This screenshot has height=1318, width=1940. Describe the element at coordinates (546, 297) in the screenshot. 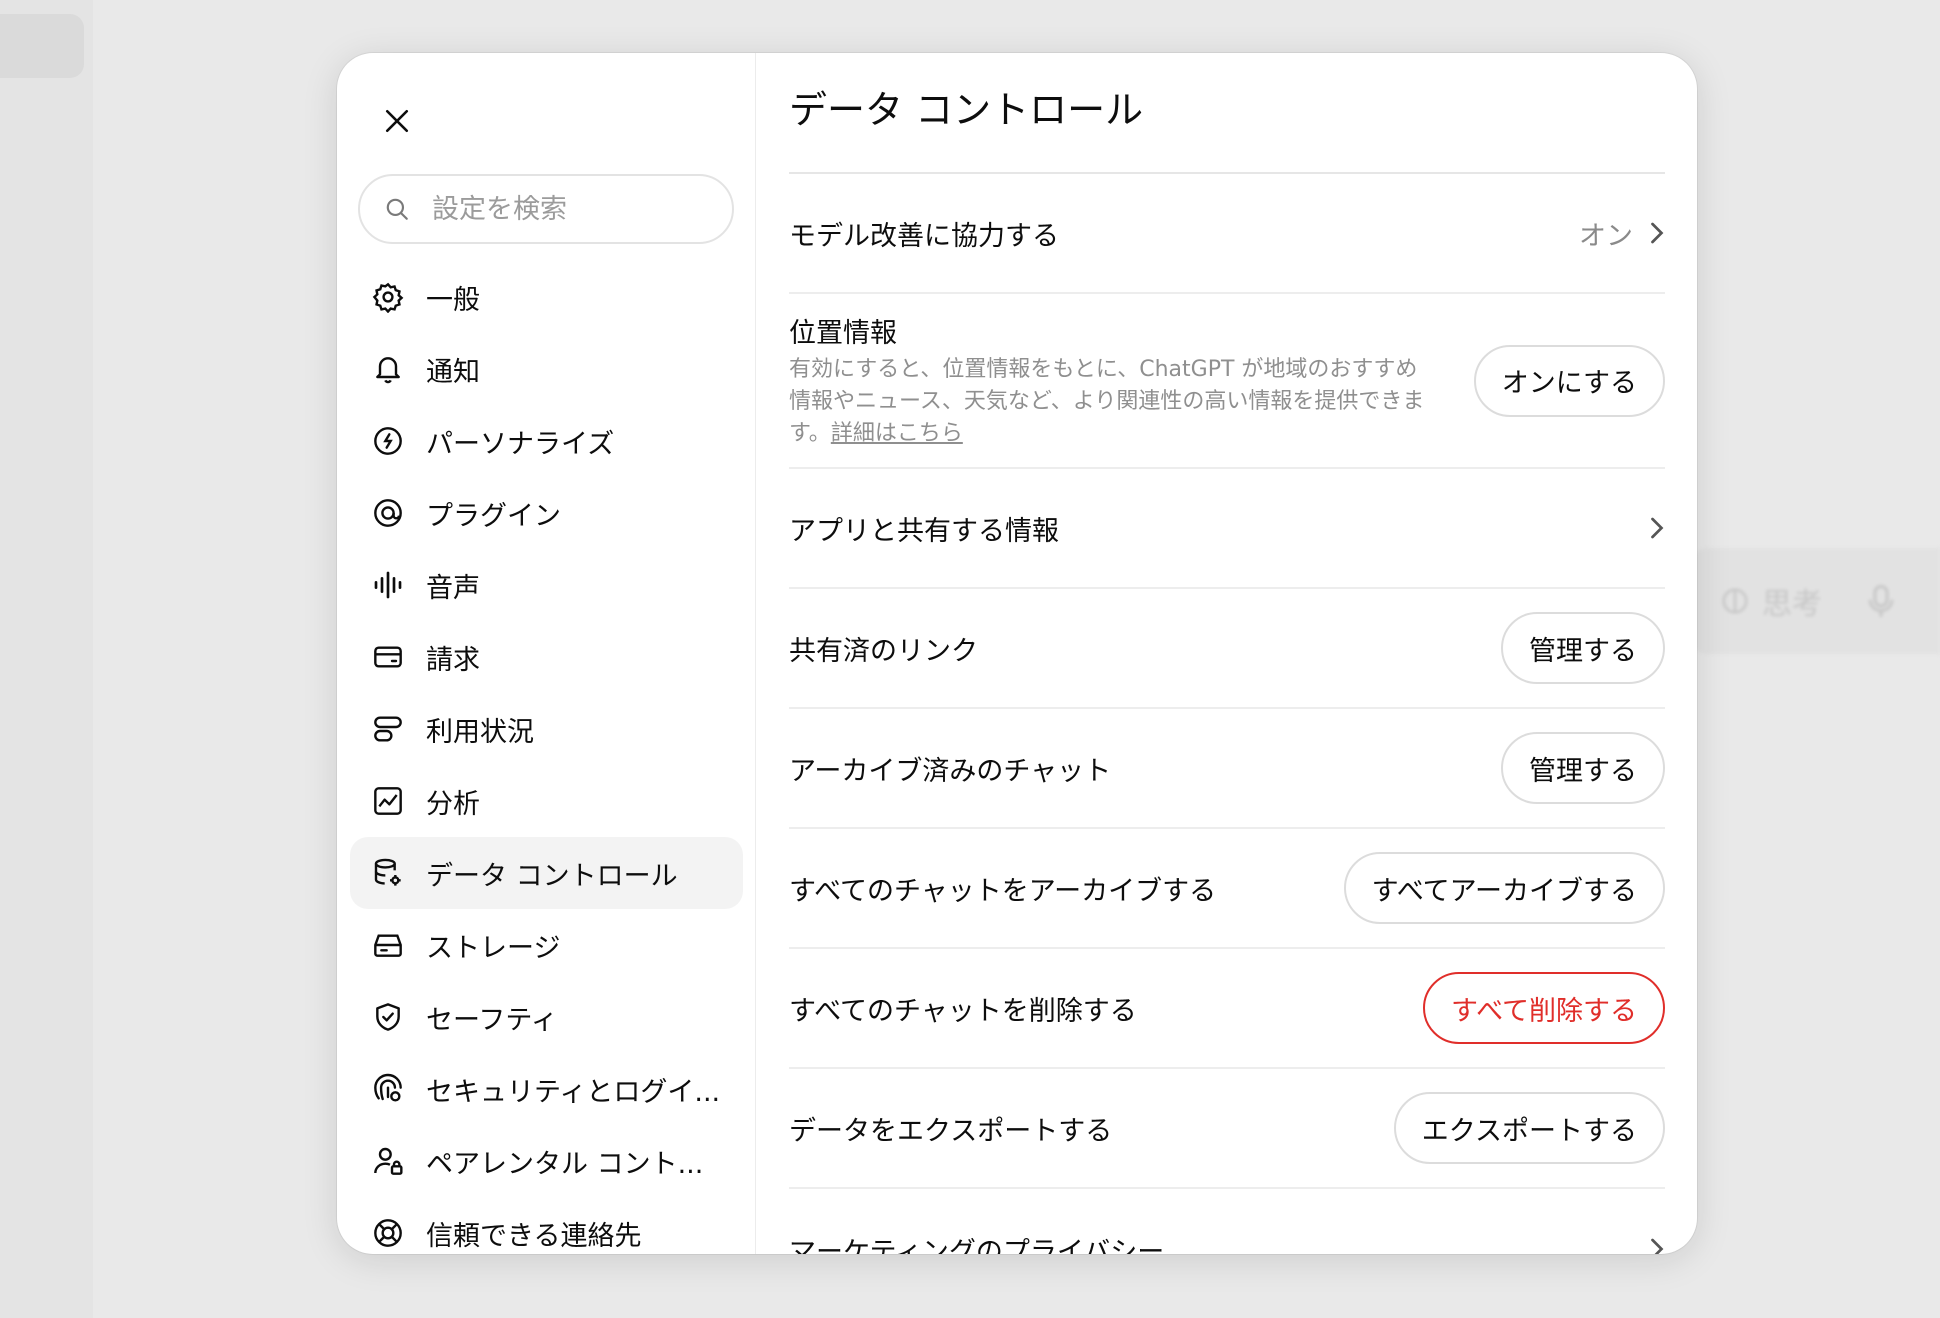

I see `sidebar-item-general: 一般` at that location.